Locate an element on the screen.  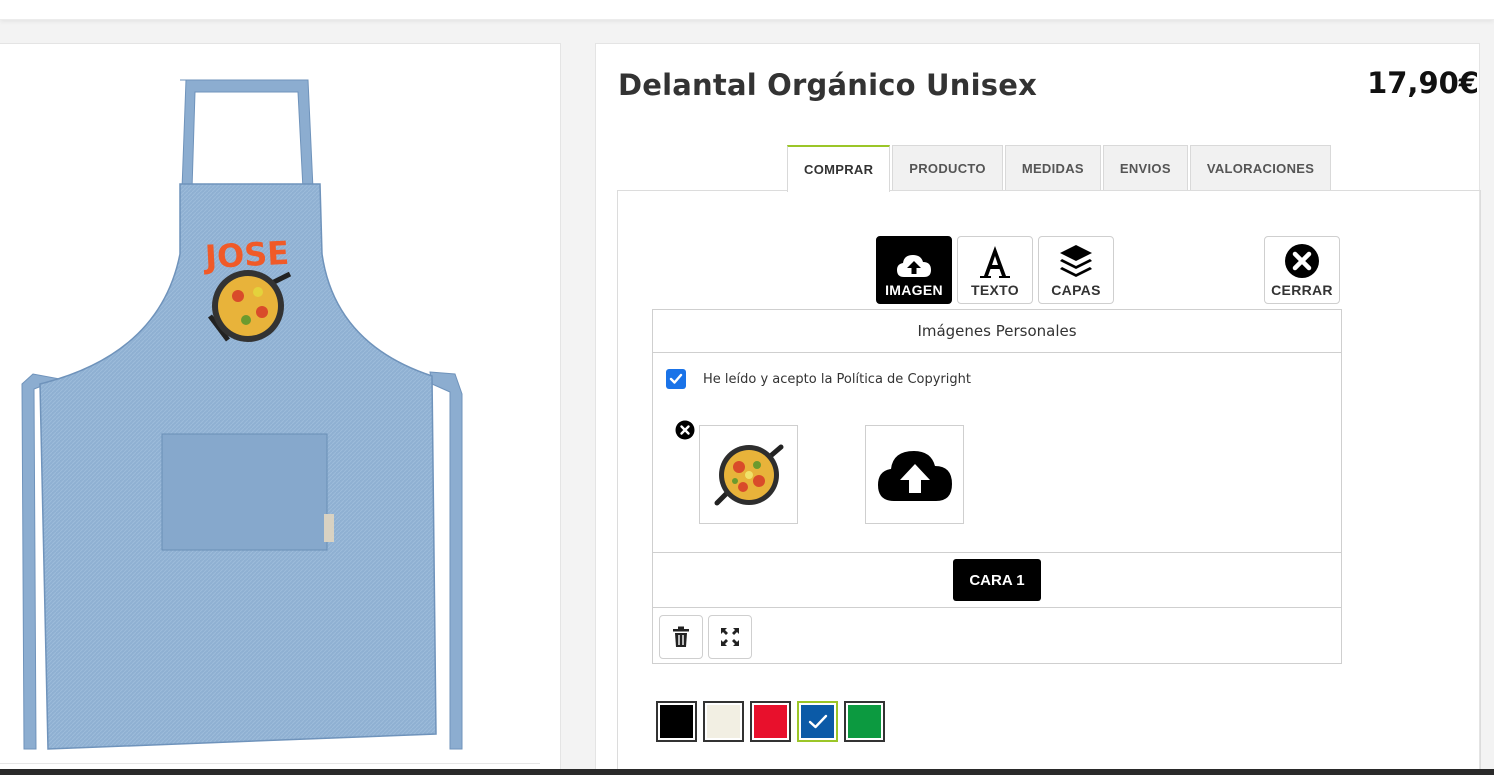
swatch-cream is located at coordinates (723, 721).